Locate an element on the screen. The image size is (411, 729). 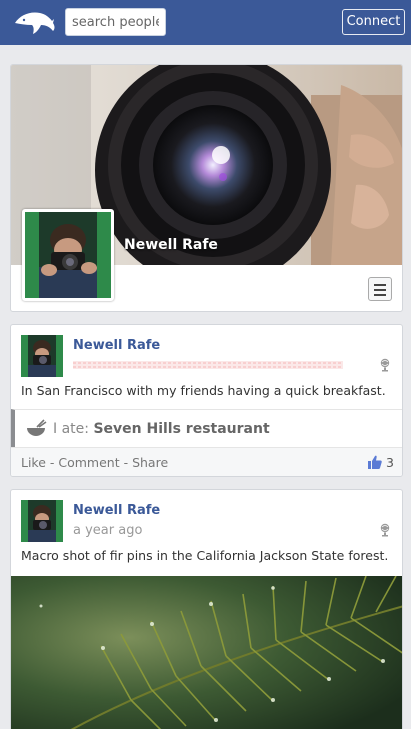
profile-photo is located at coordinates (68, 255).